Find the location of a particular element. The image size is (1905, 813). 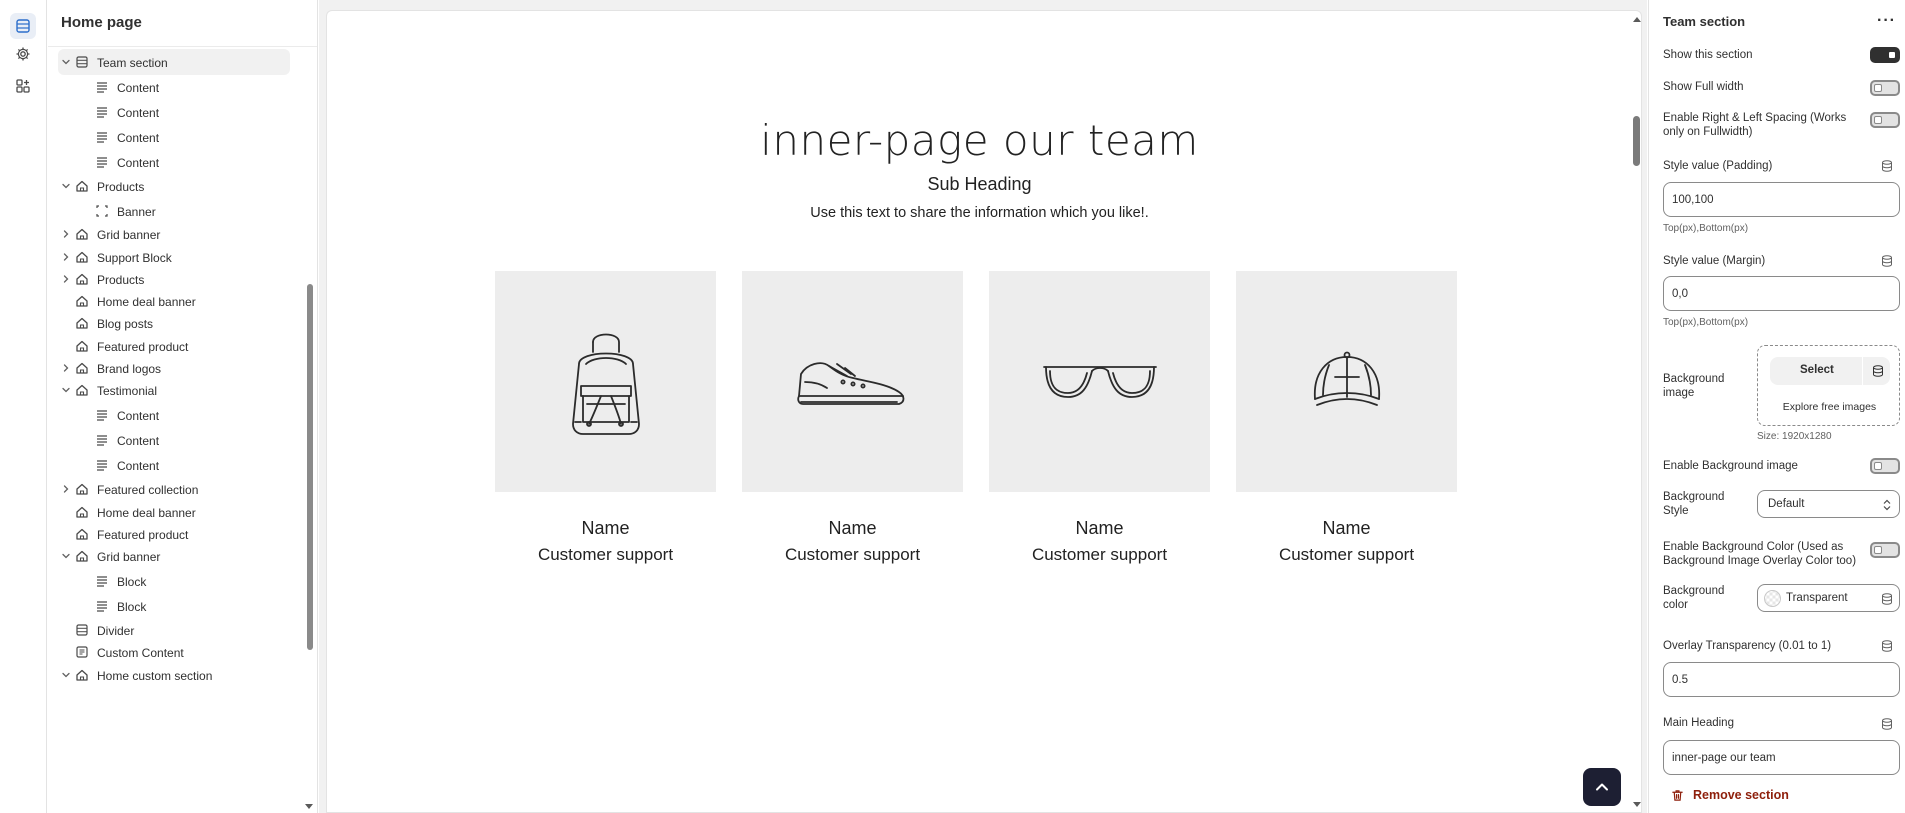

sidebar-item-label: Featured product is located at coordinates (143, 347).